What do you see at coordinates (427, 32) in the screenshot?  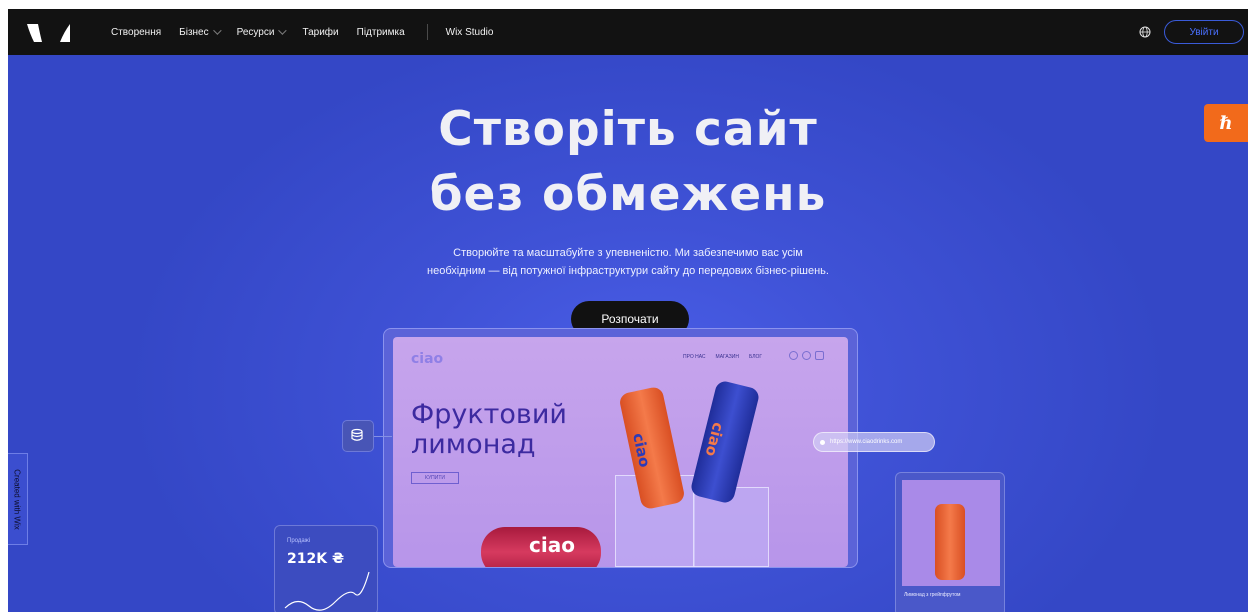 I see `nav-divider` at bounding box center [427, 32].